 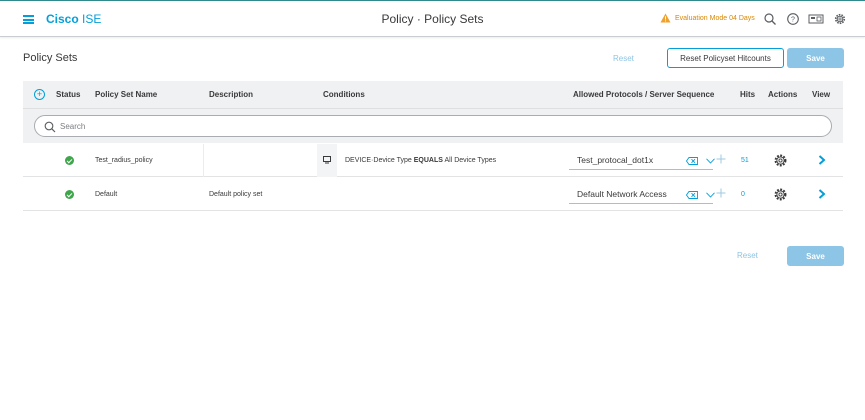 What do you see at coordinates (106, 194) in the screenshot?
I see `policy-set-name: Default` at bounding box center [106, 194].